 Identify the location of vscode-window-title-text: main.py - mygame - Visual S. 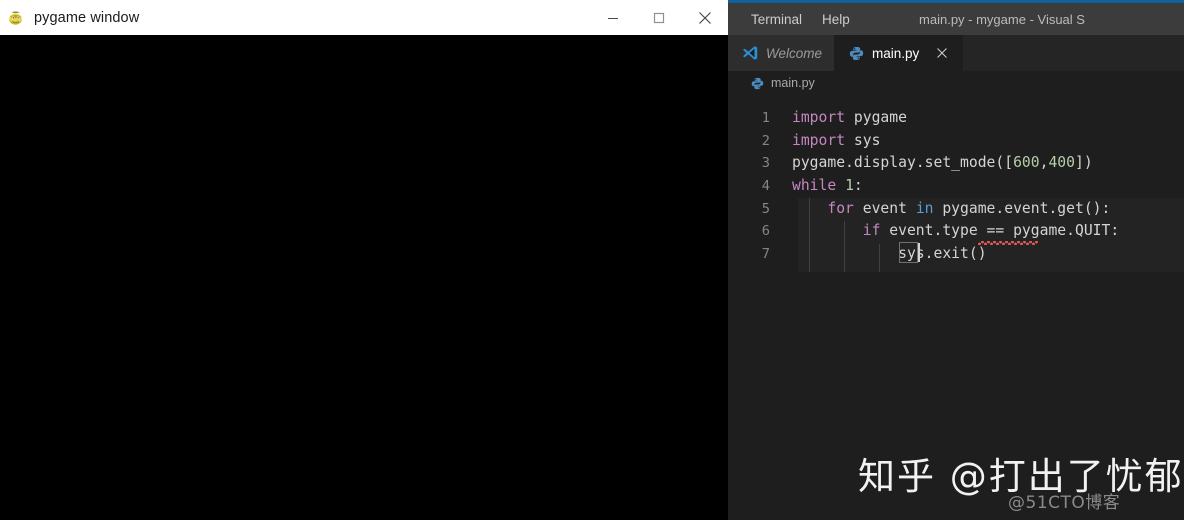
(1002, 19).